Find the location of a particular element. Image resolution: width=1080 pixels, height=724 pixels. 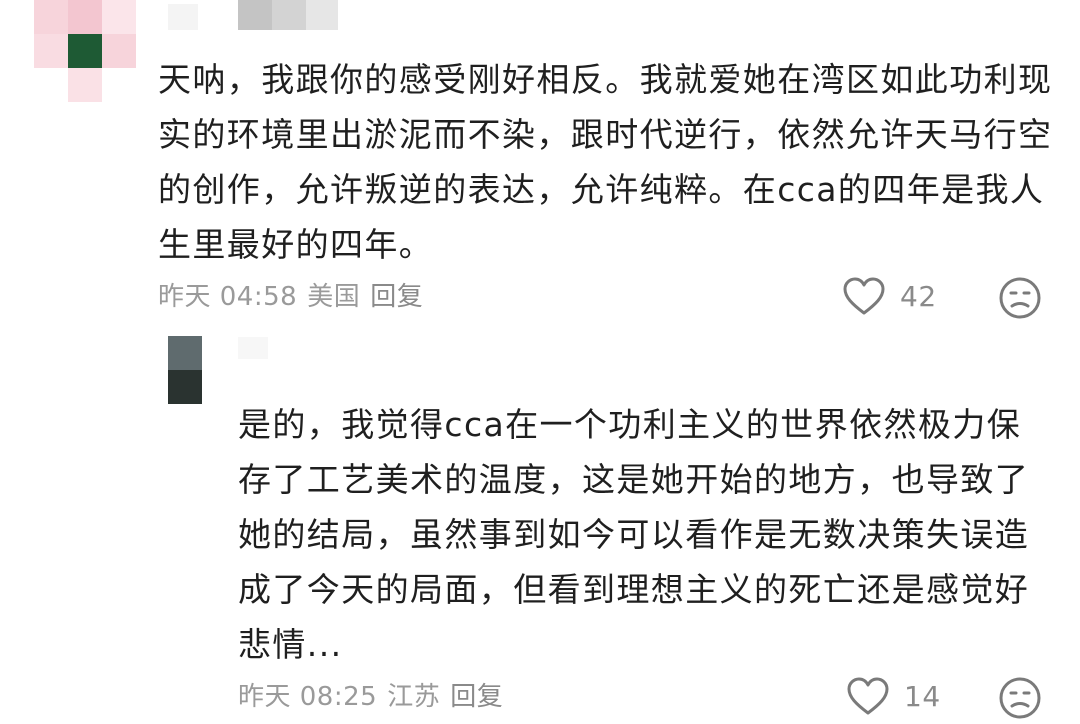

like-button: 14 is located at coordinates (893, 696).